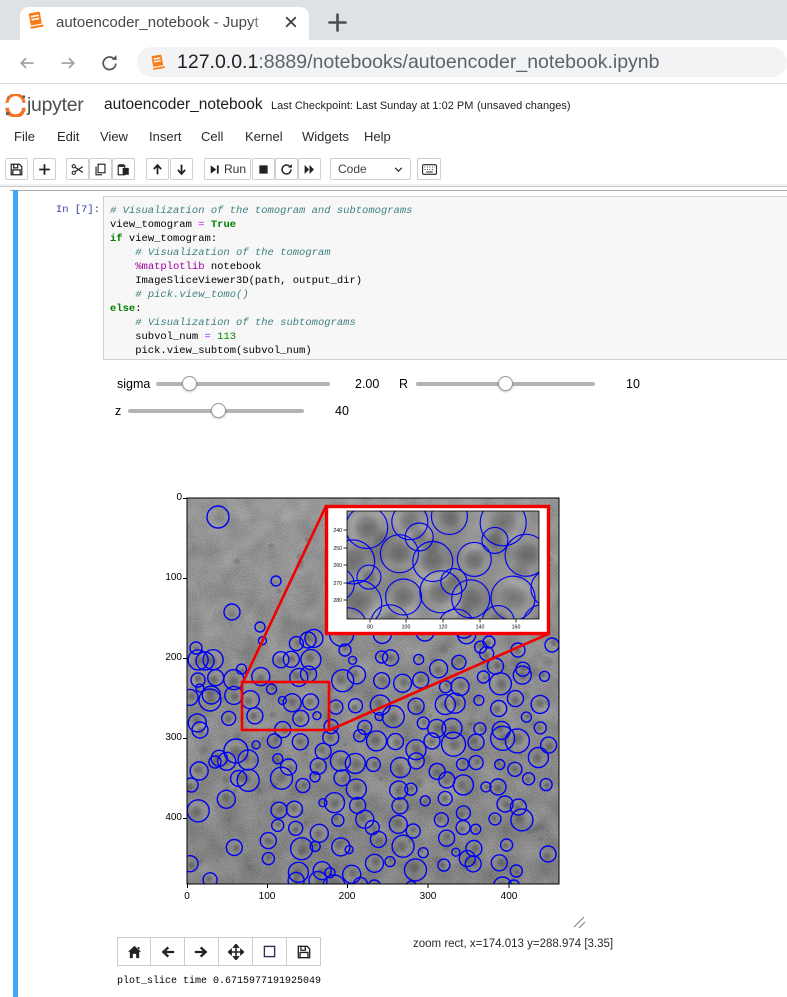 The width and height of the screenshot is (787, 997). I want to click on svg-text: 270, so click(337, 584).